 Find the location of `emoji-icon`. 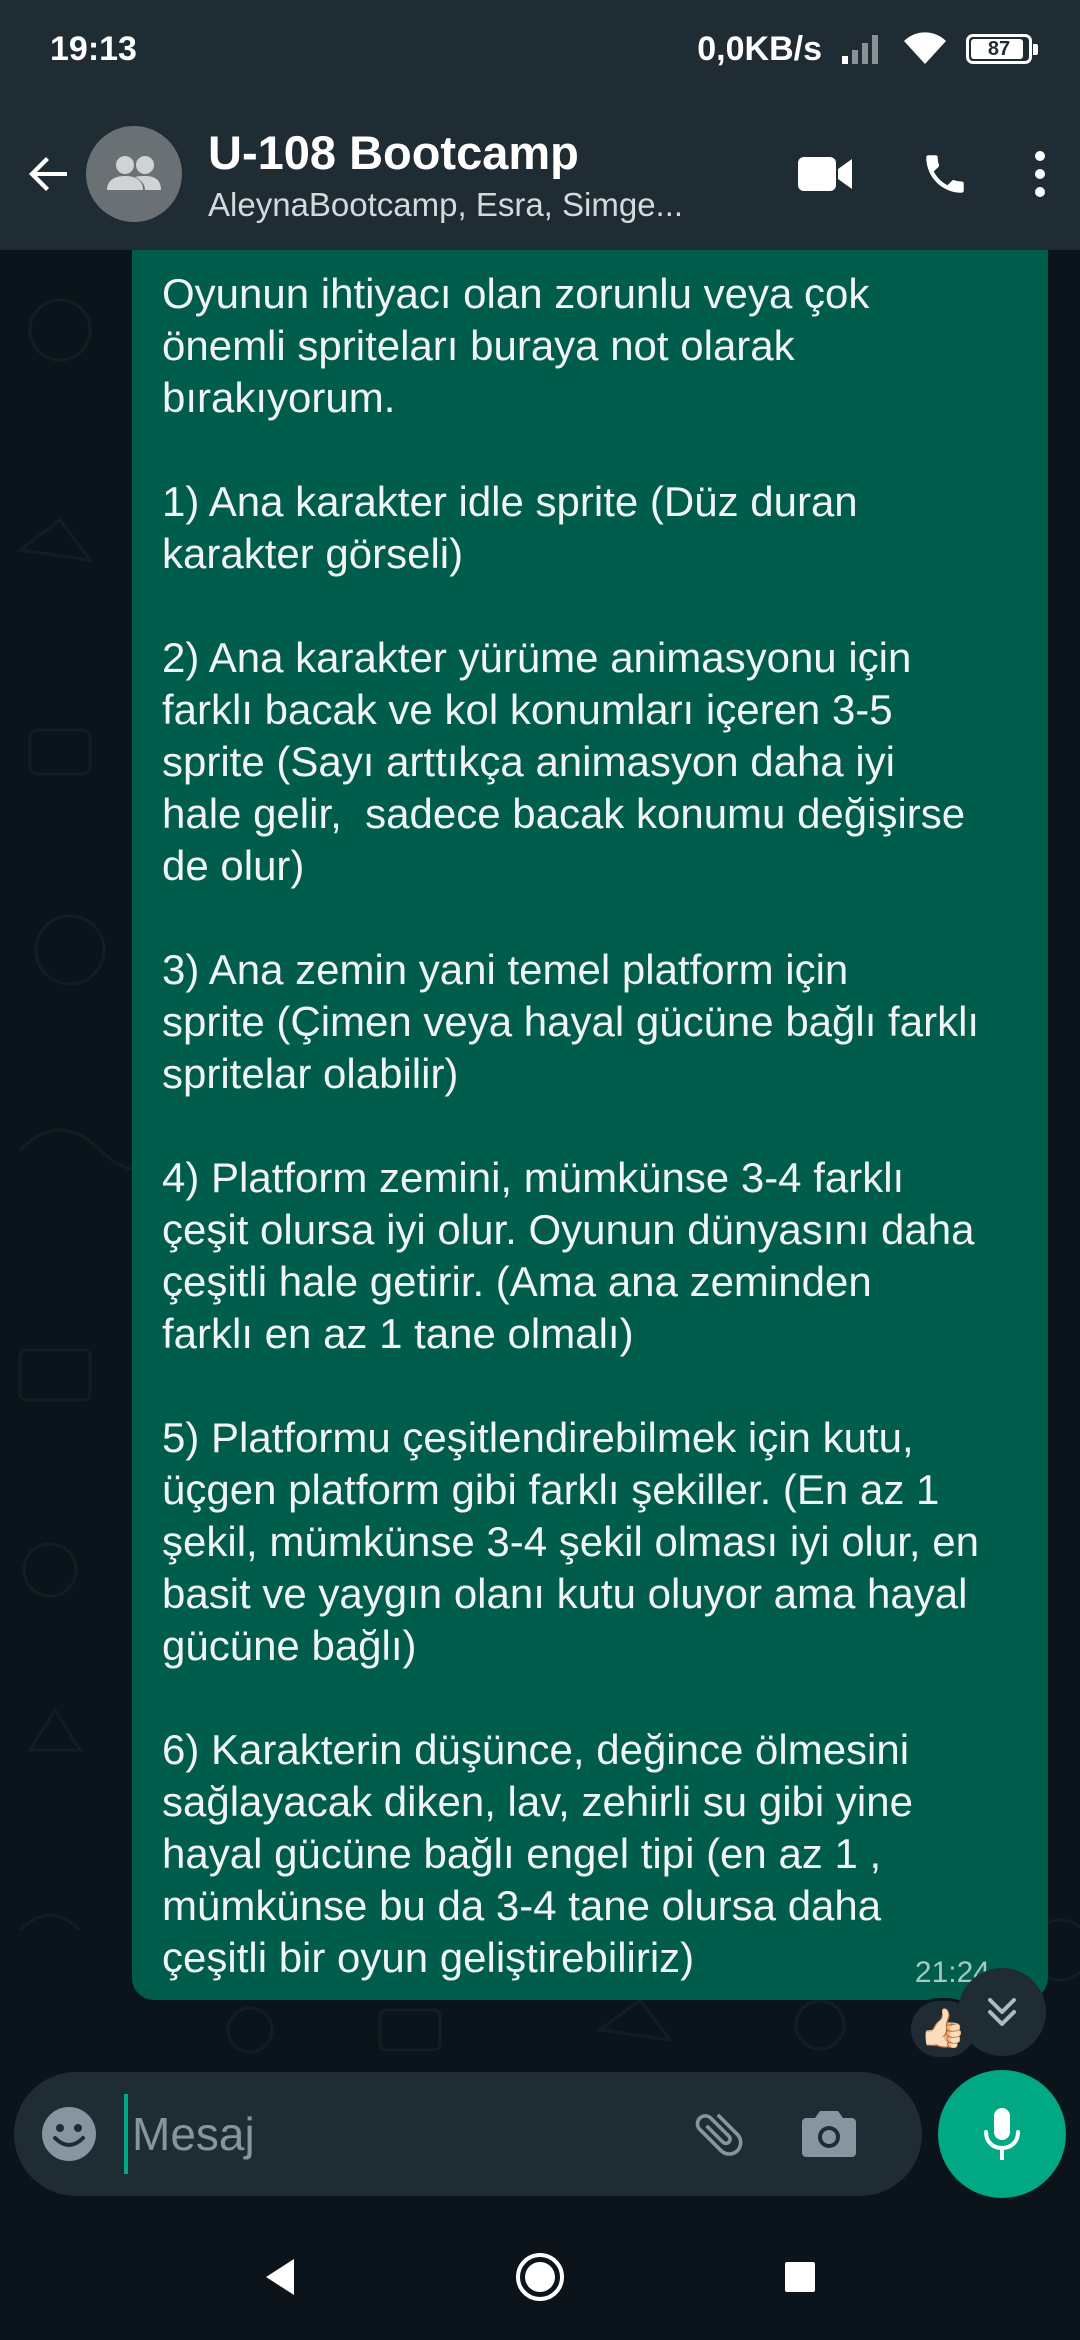

emoji-icon is located at coordinates (69, 2134).